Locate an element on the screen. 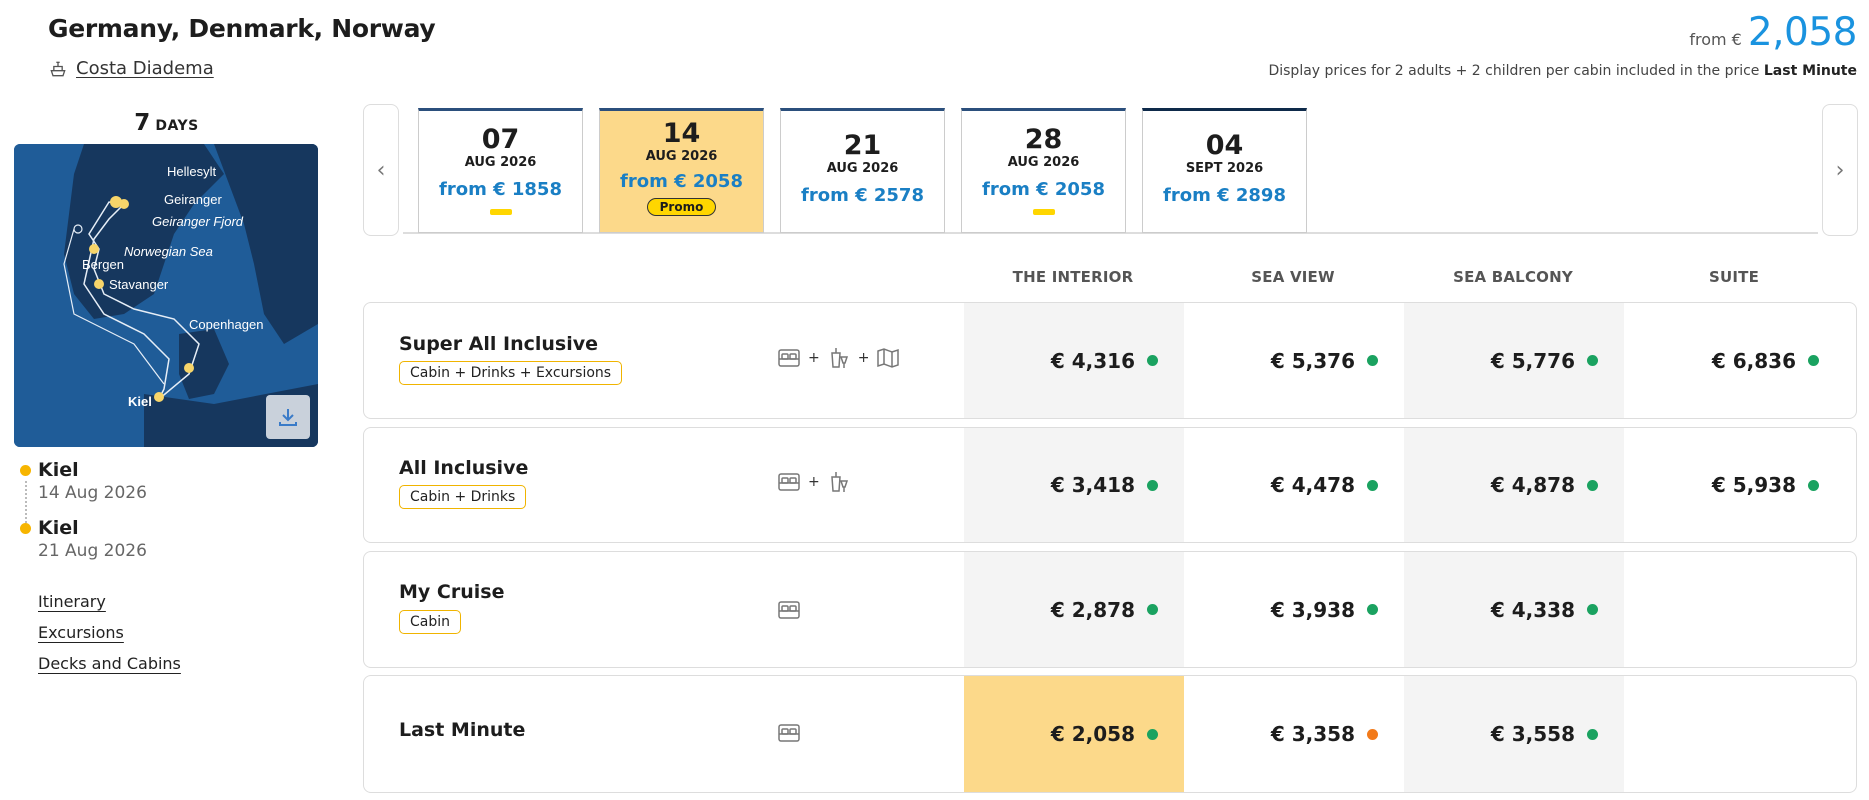 Image resolution: width=1869 pixels, height=800 pixels. date-card: 04 SEPT 2026 from € 2898 is located at coordinates (1224, 170).